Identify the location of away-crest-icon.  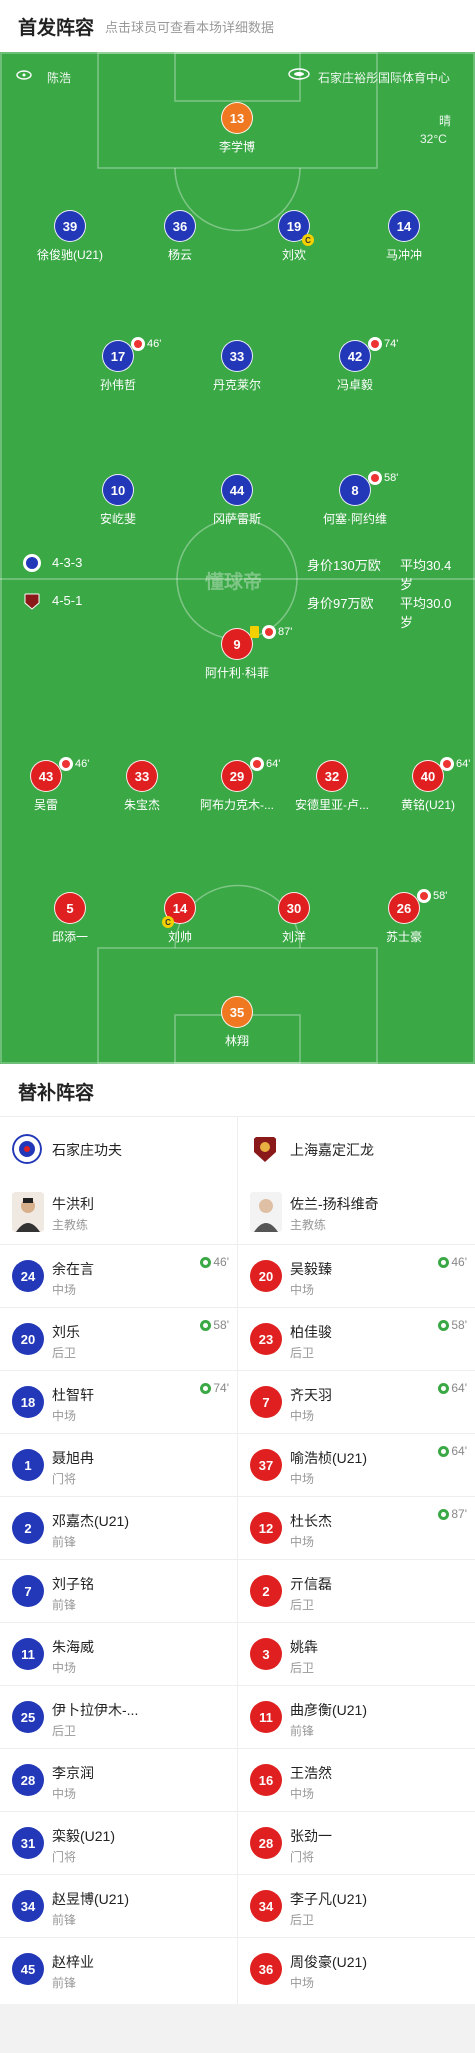
(32, 601).